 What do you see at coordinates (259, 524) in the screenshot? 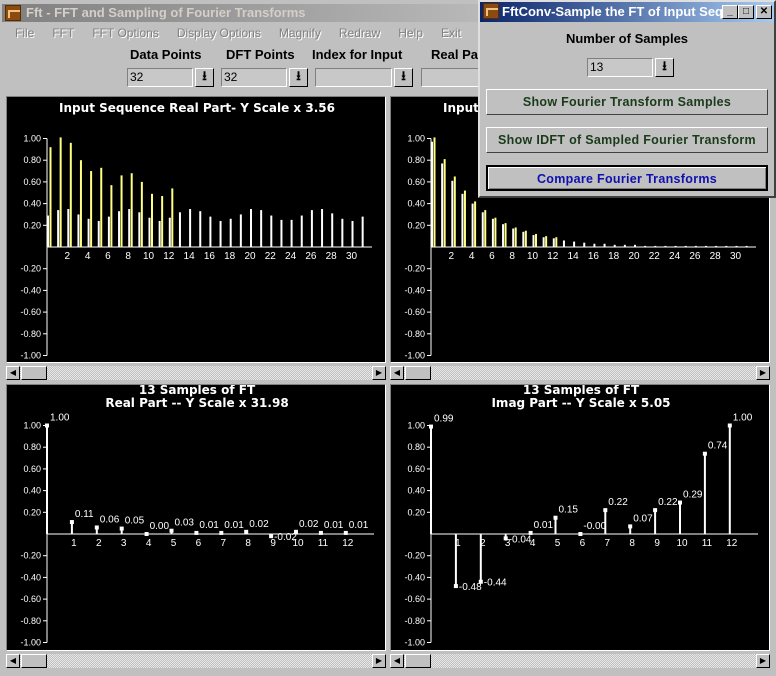
I see `value-label: 0.02` at bounding box center [259, 524].